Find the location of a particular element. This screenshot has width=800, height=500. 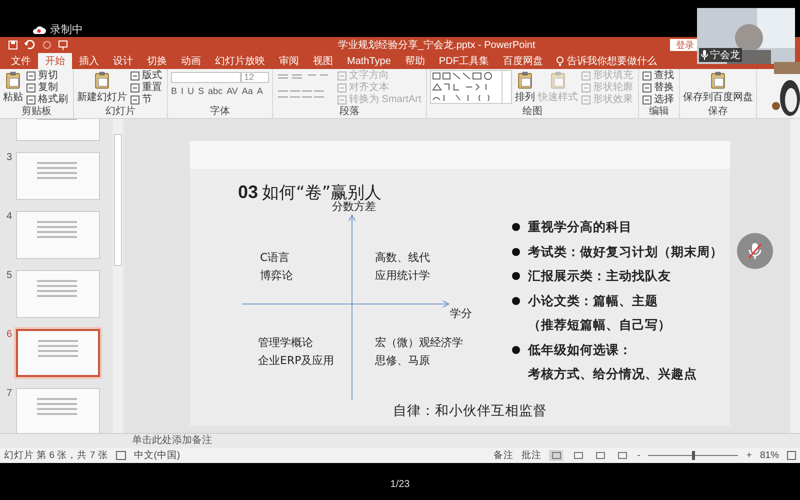

font-name-field is located at coordinates (206, 77).